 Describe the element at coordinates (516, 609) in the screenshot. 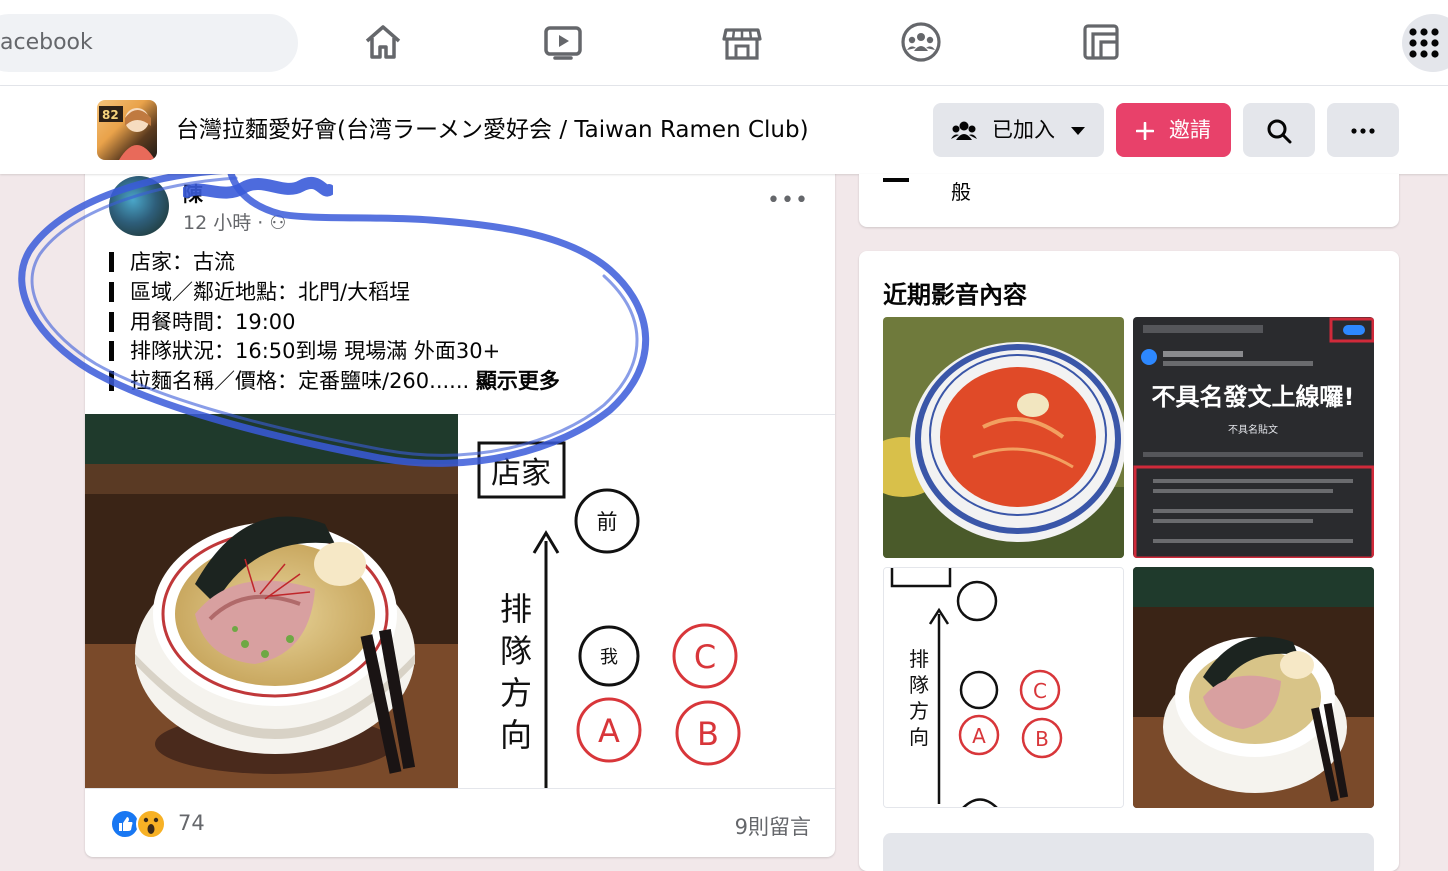

I see `diagram-direction-1: 排` at that location.